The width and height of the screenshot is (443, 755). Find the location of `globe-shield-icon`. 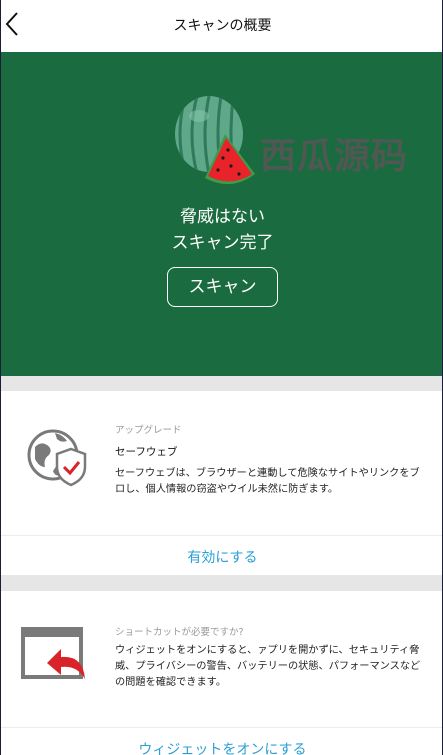

globe-shield-icon is located at coordinates (57, 458).